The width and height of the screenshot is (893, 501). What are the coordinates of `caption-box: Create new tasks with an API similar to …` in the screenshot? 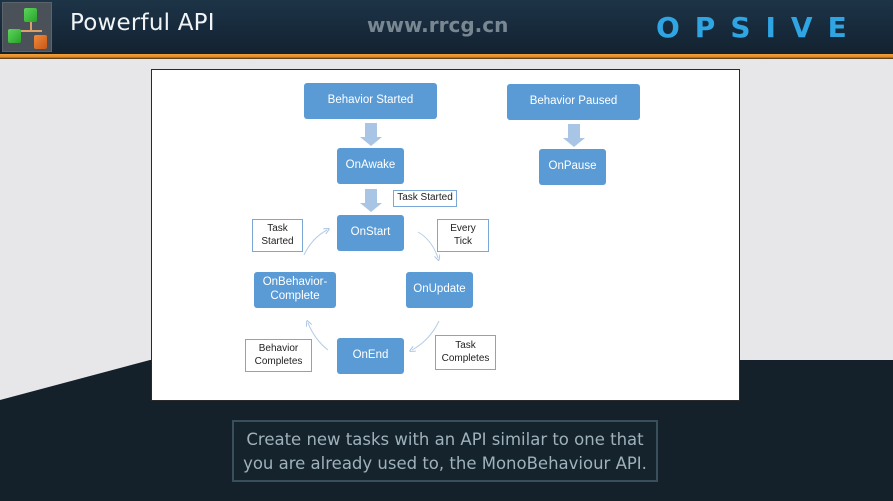 It's located at (445, 451).